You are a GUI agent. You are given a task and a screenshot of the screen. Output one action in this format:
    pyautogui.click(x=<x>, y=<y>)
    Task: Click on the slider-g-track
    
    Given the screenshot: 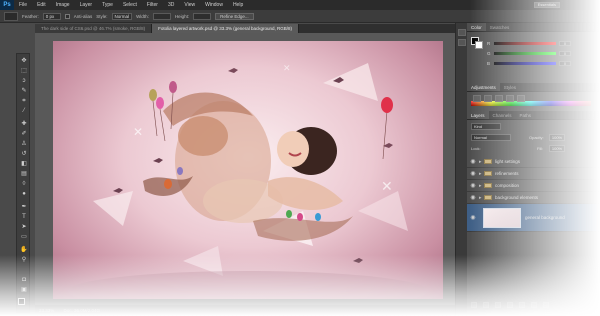 What is the action you would take?
    pyautogui.click(x=525, y=53)
    